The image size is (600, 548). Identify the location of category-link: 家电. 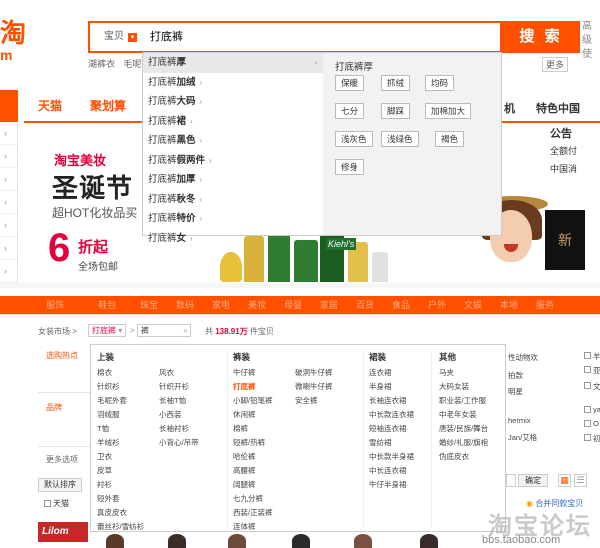
(221, 304).